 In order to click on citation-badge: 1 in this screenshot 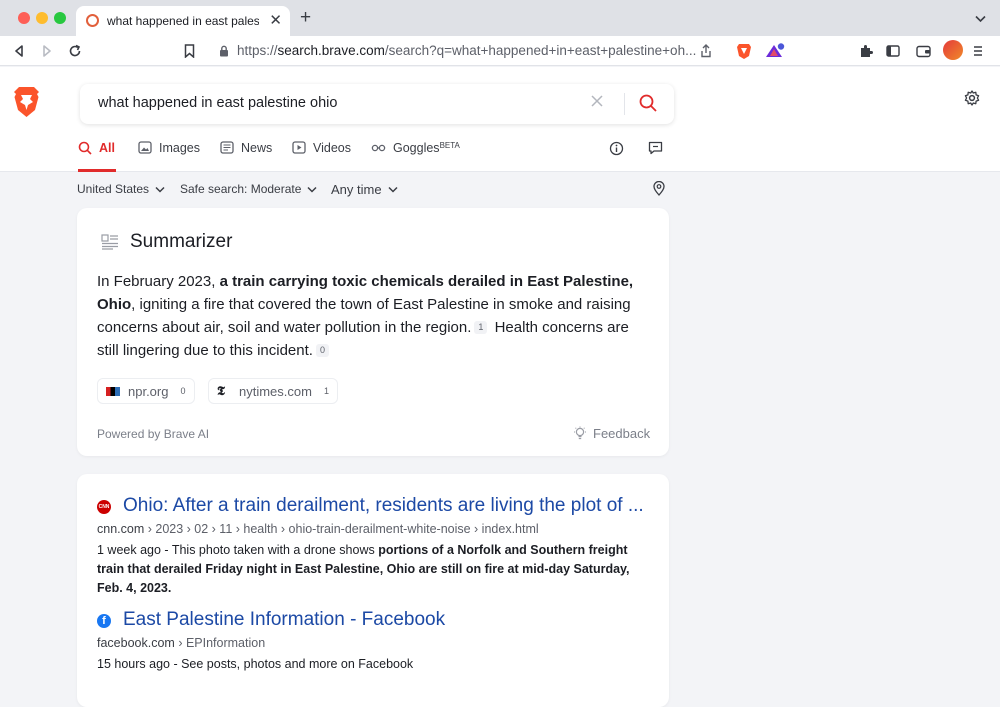, I will do `click(481, 327)`.